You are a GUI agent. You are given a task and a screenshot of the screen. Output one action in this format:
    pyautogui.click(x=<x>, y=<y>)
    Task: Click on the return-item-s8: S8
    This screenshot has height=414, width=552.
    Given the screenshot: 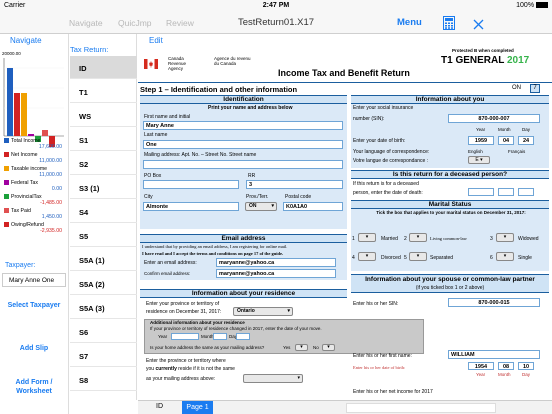 What is the action you would take?
    pyautogui.click(x=103, y=379)
    